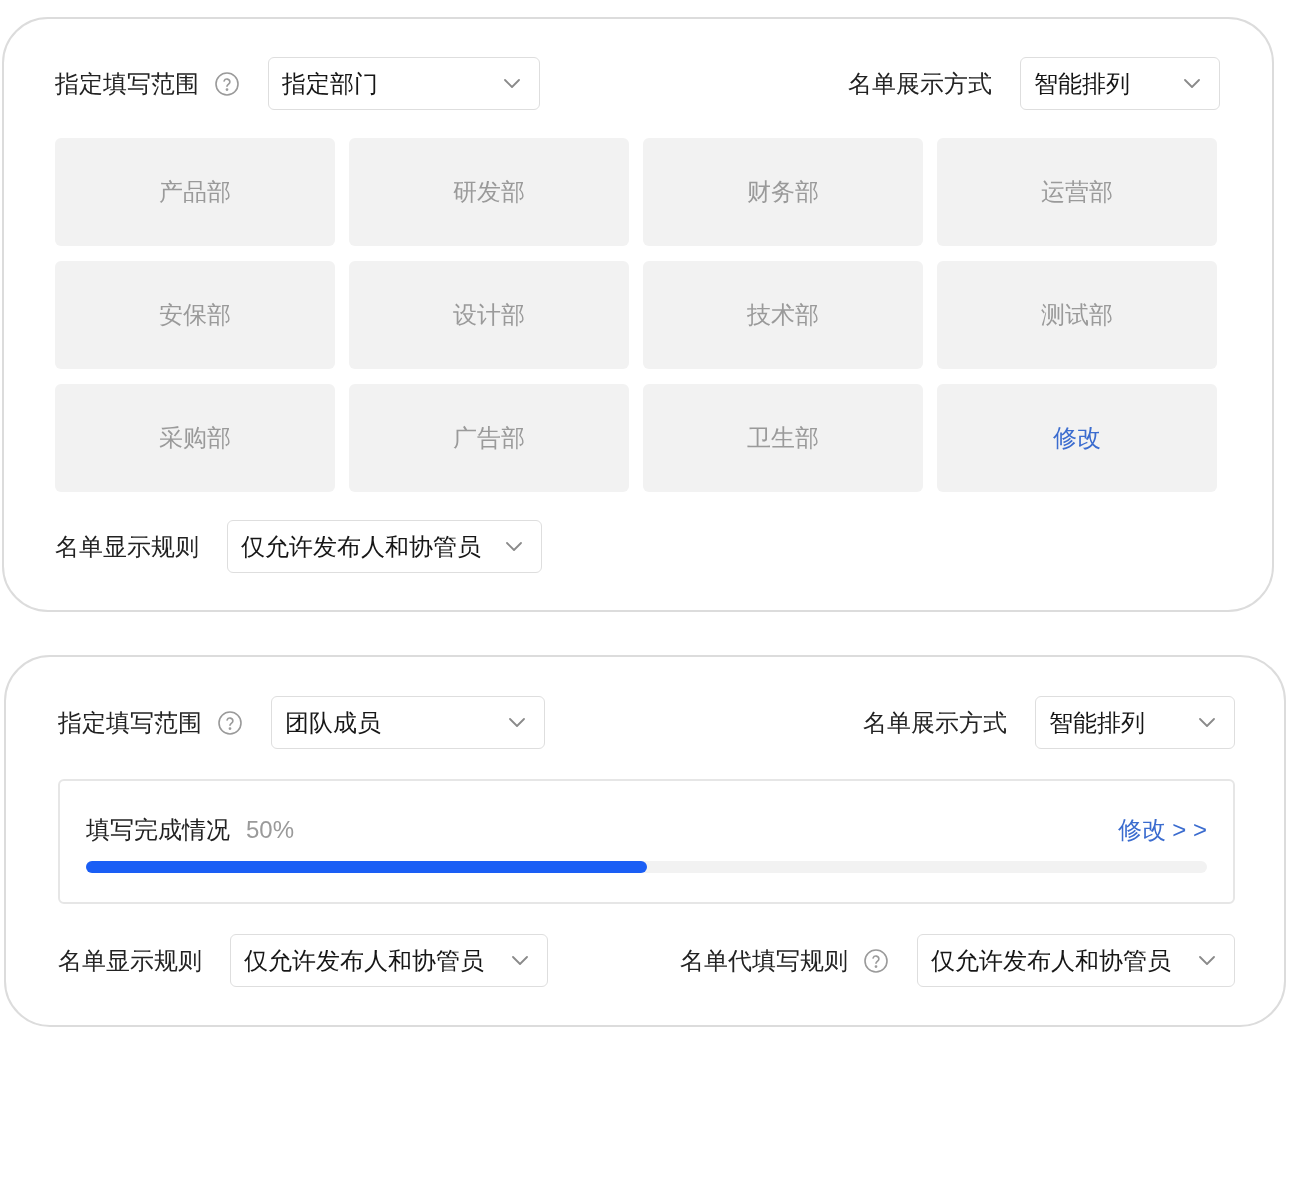 Image resolution: width=1300 pixels, height=1200 pixels. Describe the element at coordinates (489, 438) in the screenshot. I see `department-tile: 广告部` at that location.